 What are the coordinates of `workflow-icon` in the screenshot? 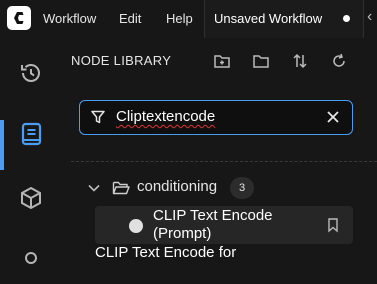 It's located at (31, 258).